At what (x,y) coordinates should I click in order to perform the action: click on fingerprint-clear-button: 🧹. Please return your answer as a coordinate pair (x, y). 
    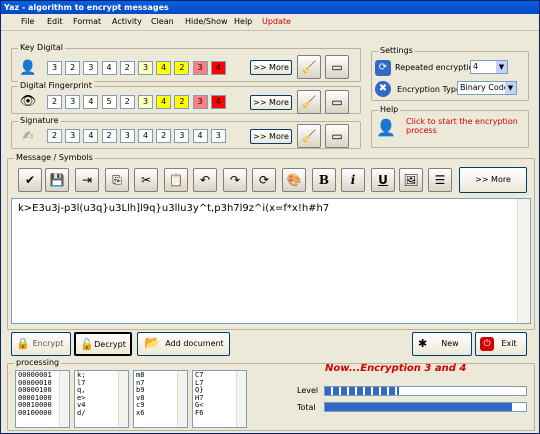
    Looking at the image, I should click on (309, 102).